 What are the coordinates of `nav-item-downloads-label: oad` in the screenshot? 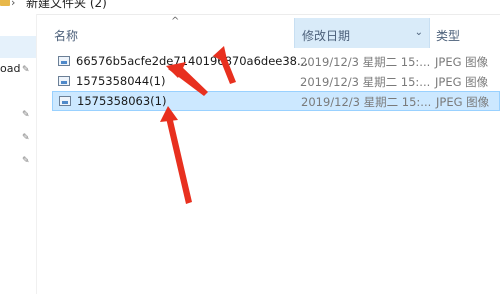 It's located at (10, 68).